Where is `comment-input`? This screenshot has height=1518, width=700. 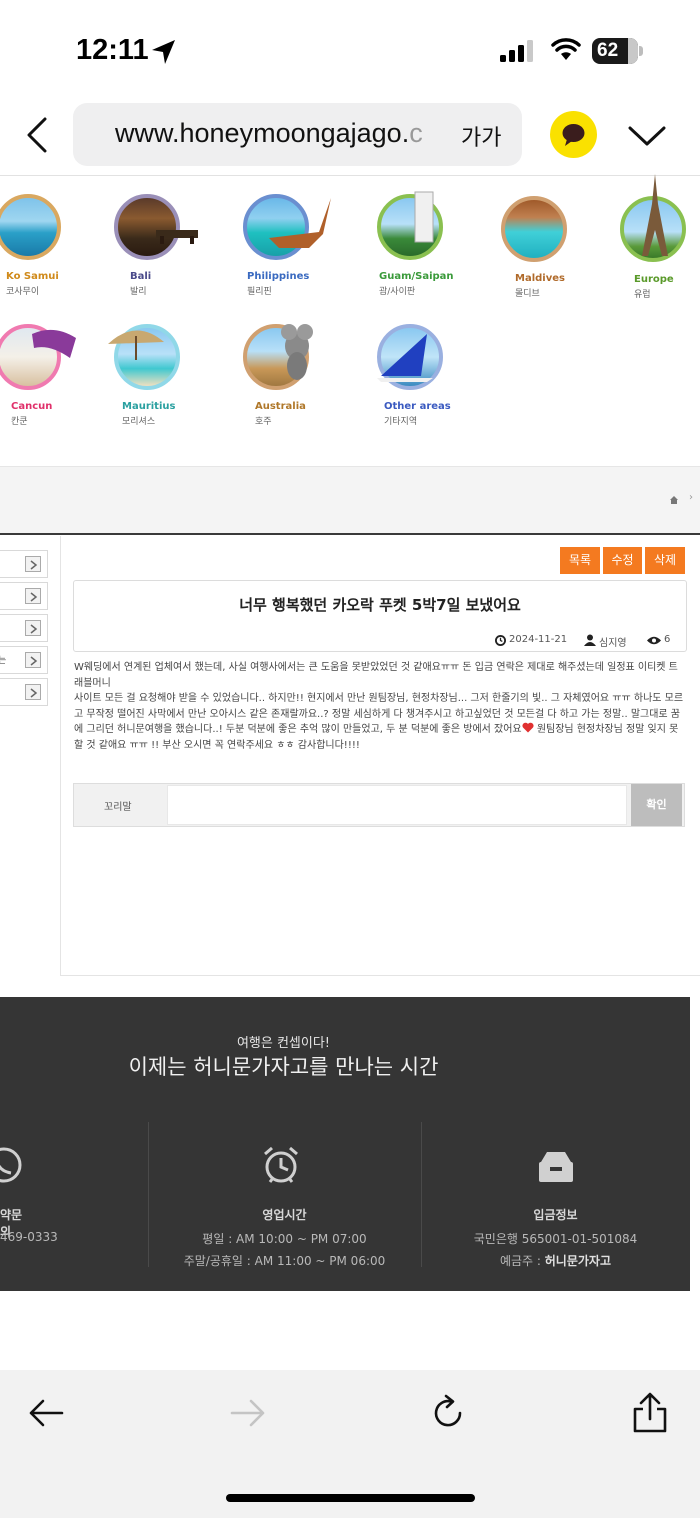 comment-input is located at coordinates (397, 805).